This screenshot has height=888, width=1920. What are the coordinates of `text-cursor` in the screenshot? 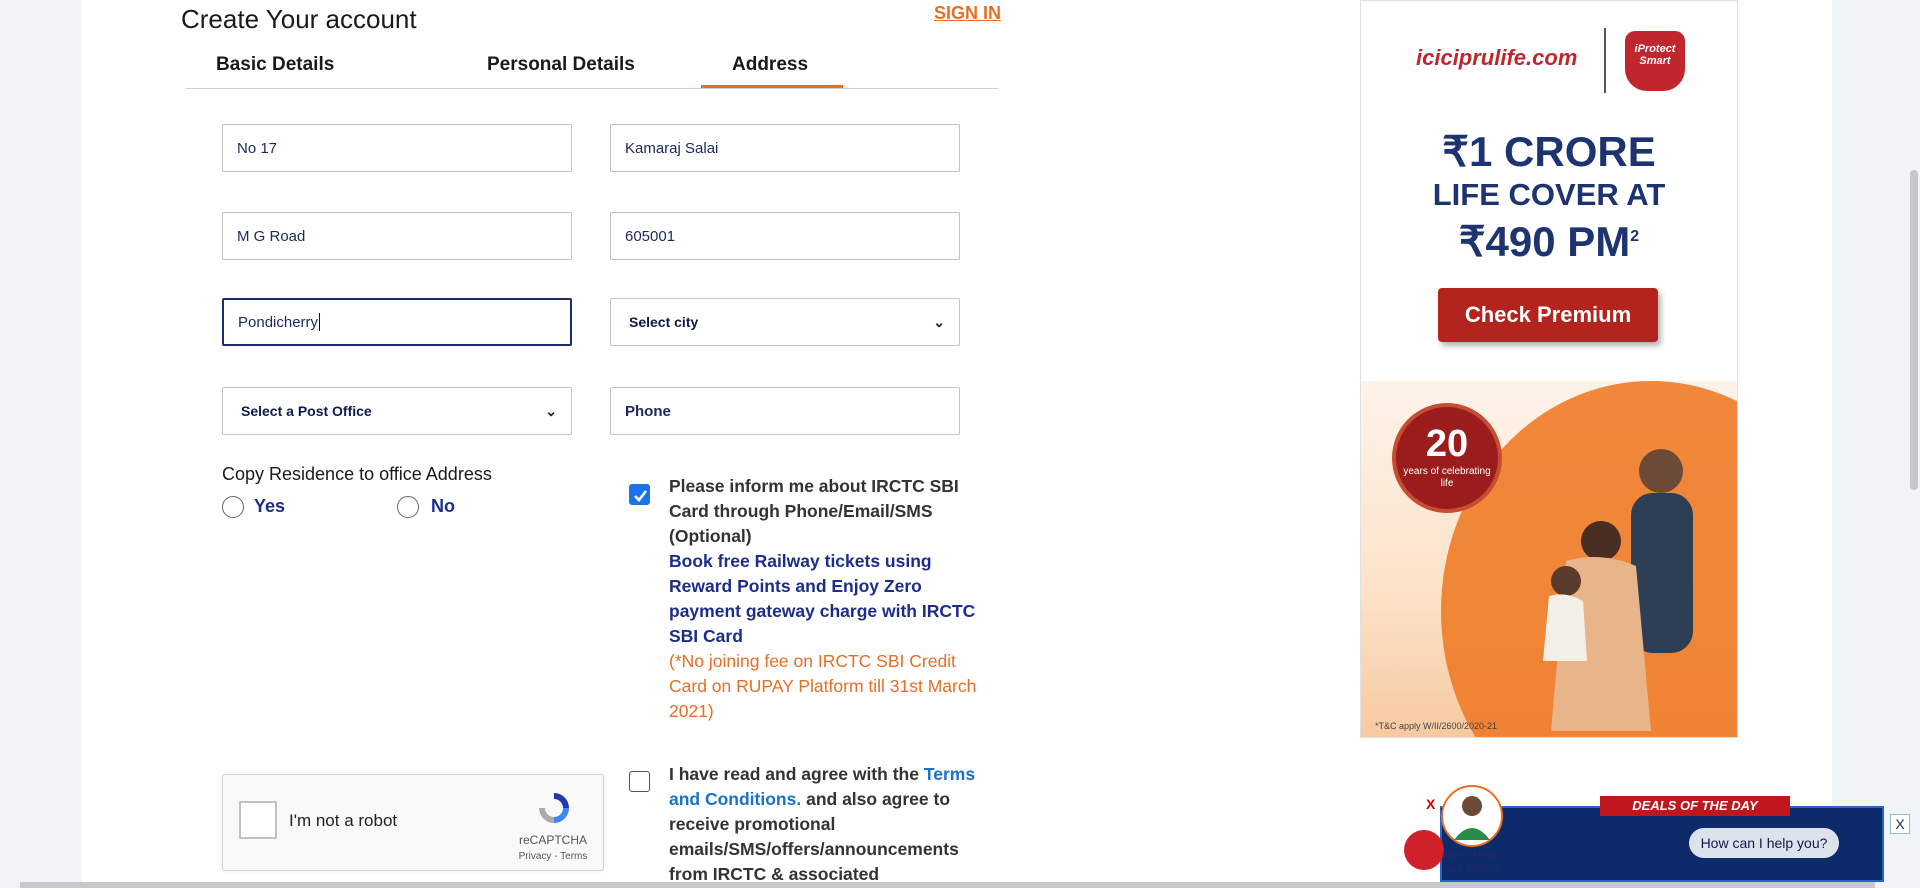 It's located at (320, 322).